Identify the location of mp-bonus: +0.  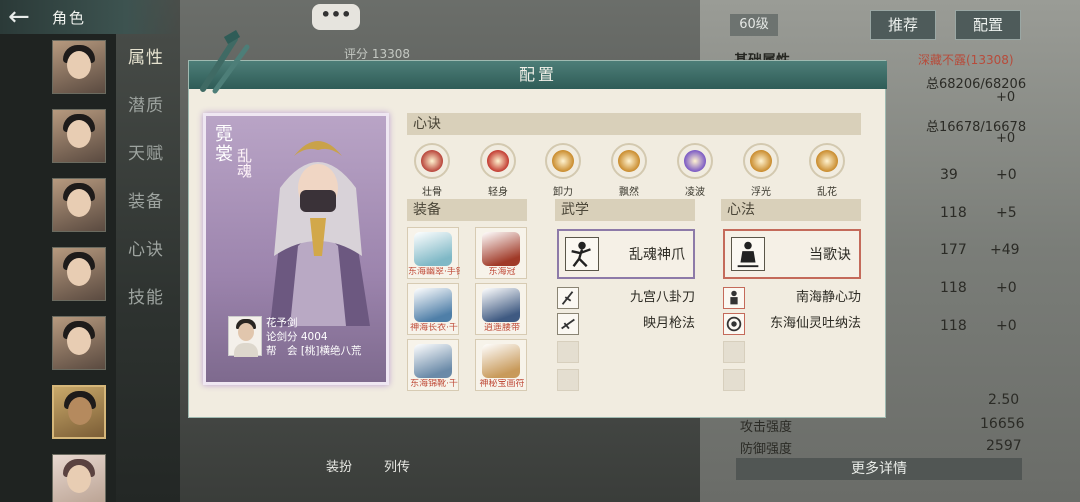
(1006, 138).